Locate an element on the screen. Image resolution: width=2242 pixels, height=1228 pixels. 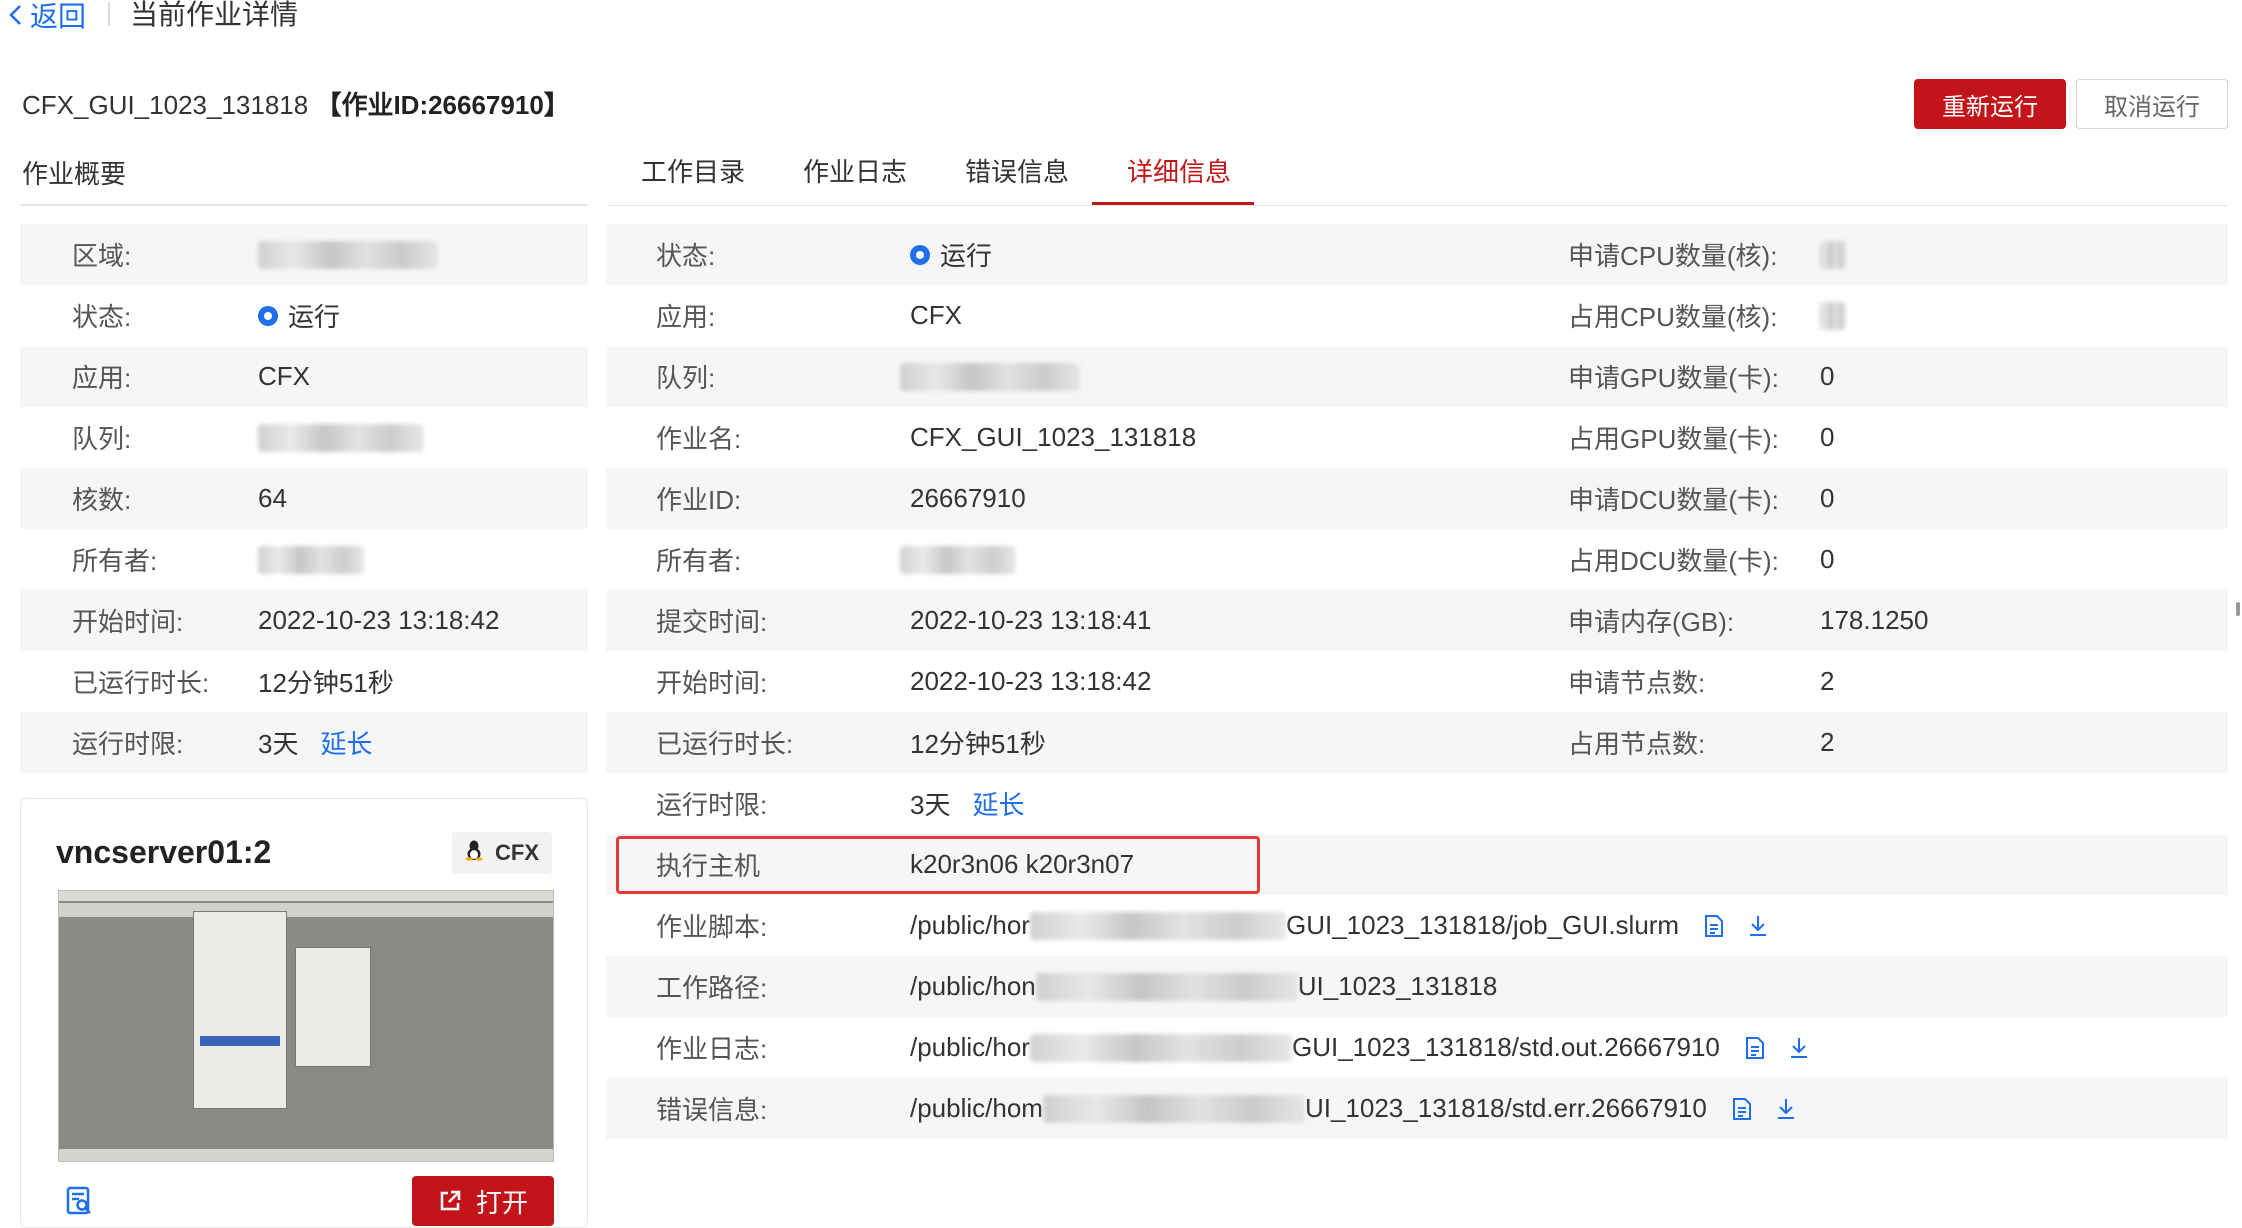
path-suffix: UI_1023_131818/std.err.26667910 is located at coordinates (1505, 1108).